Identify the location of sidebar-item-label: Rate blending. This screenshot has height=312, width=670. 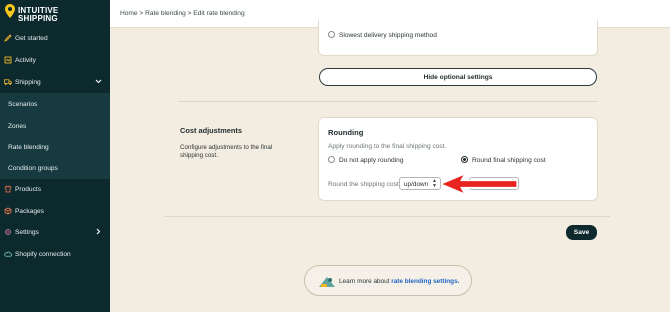
(28, 147).